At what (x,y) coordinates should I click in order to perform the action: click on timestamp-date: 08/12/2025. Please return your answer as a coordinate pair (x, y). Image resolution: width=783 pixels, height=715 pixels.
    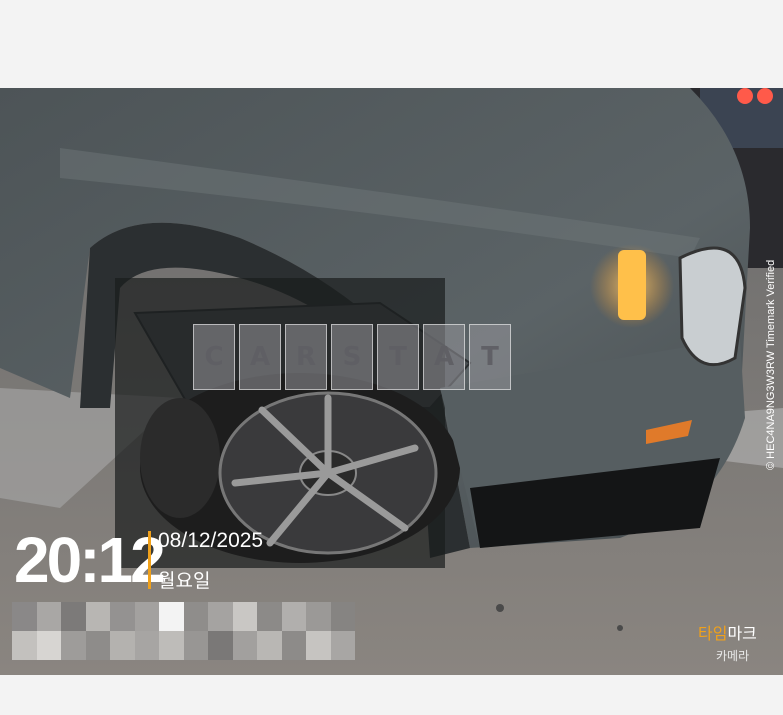
    Looking at the image, I should click on (211, 540).